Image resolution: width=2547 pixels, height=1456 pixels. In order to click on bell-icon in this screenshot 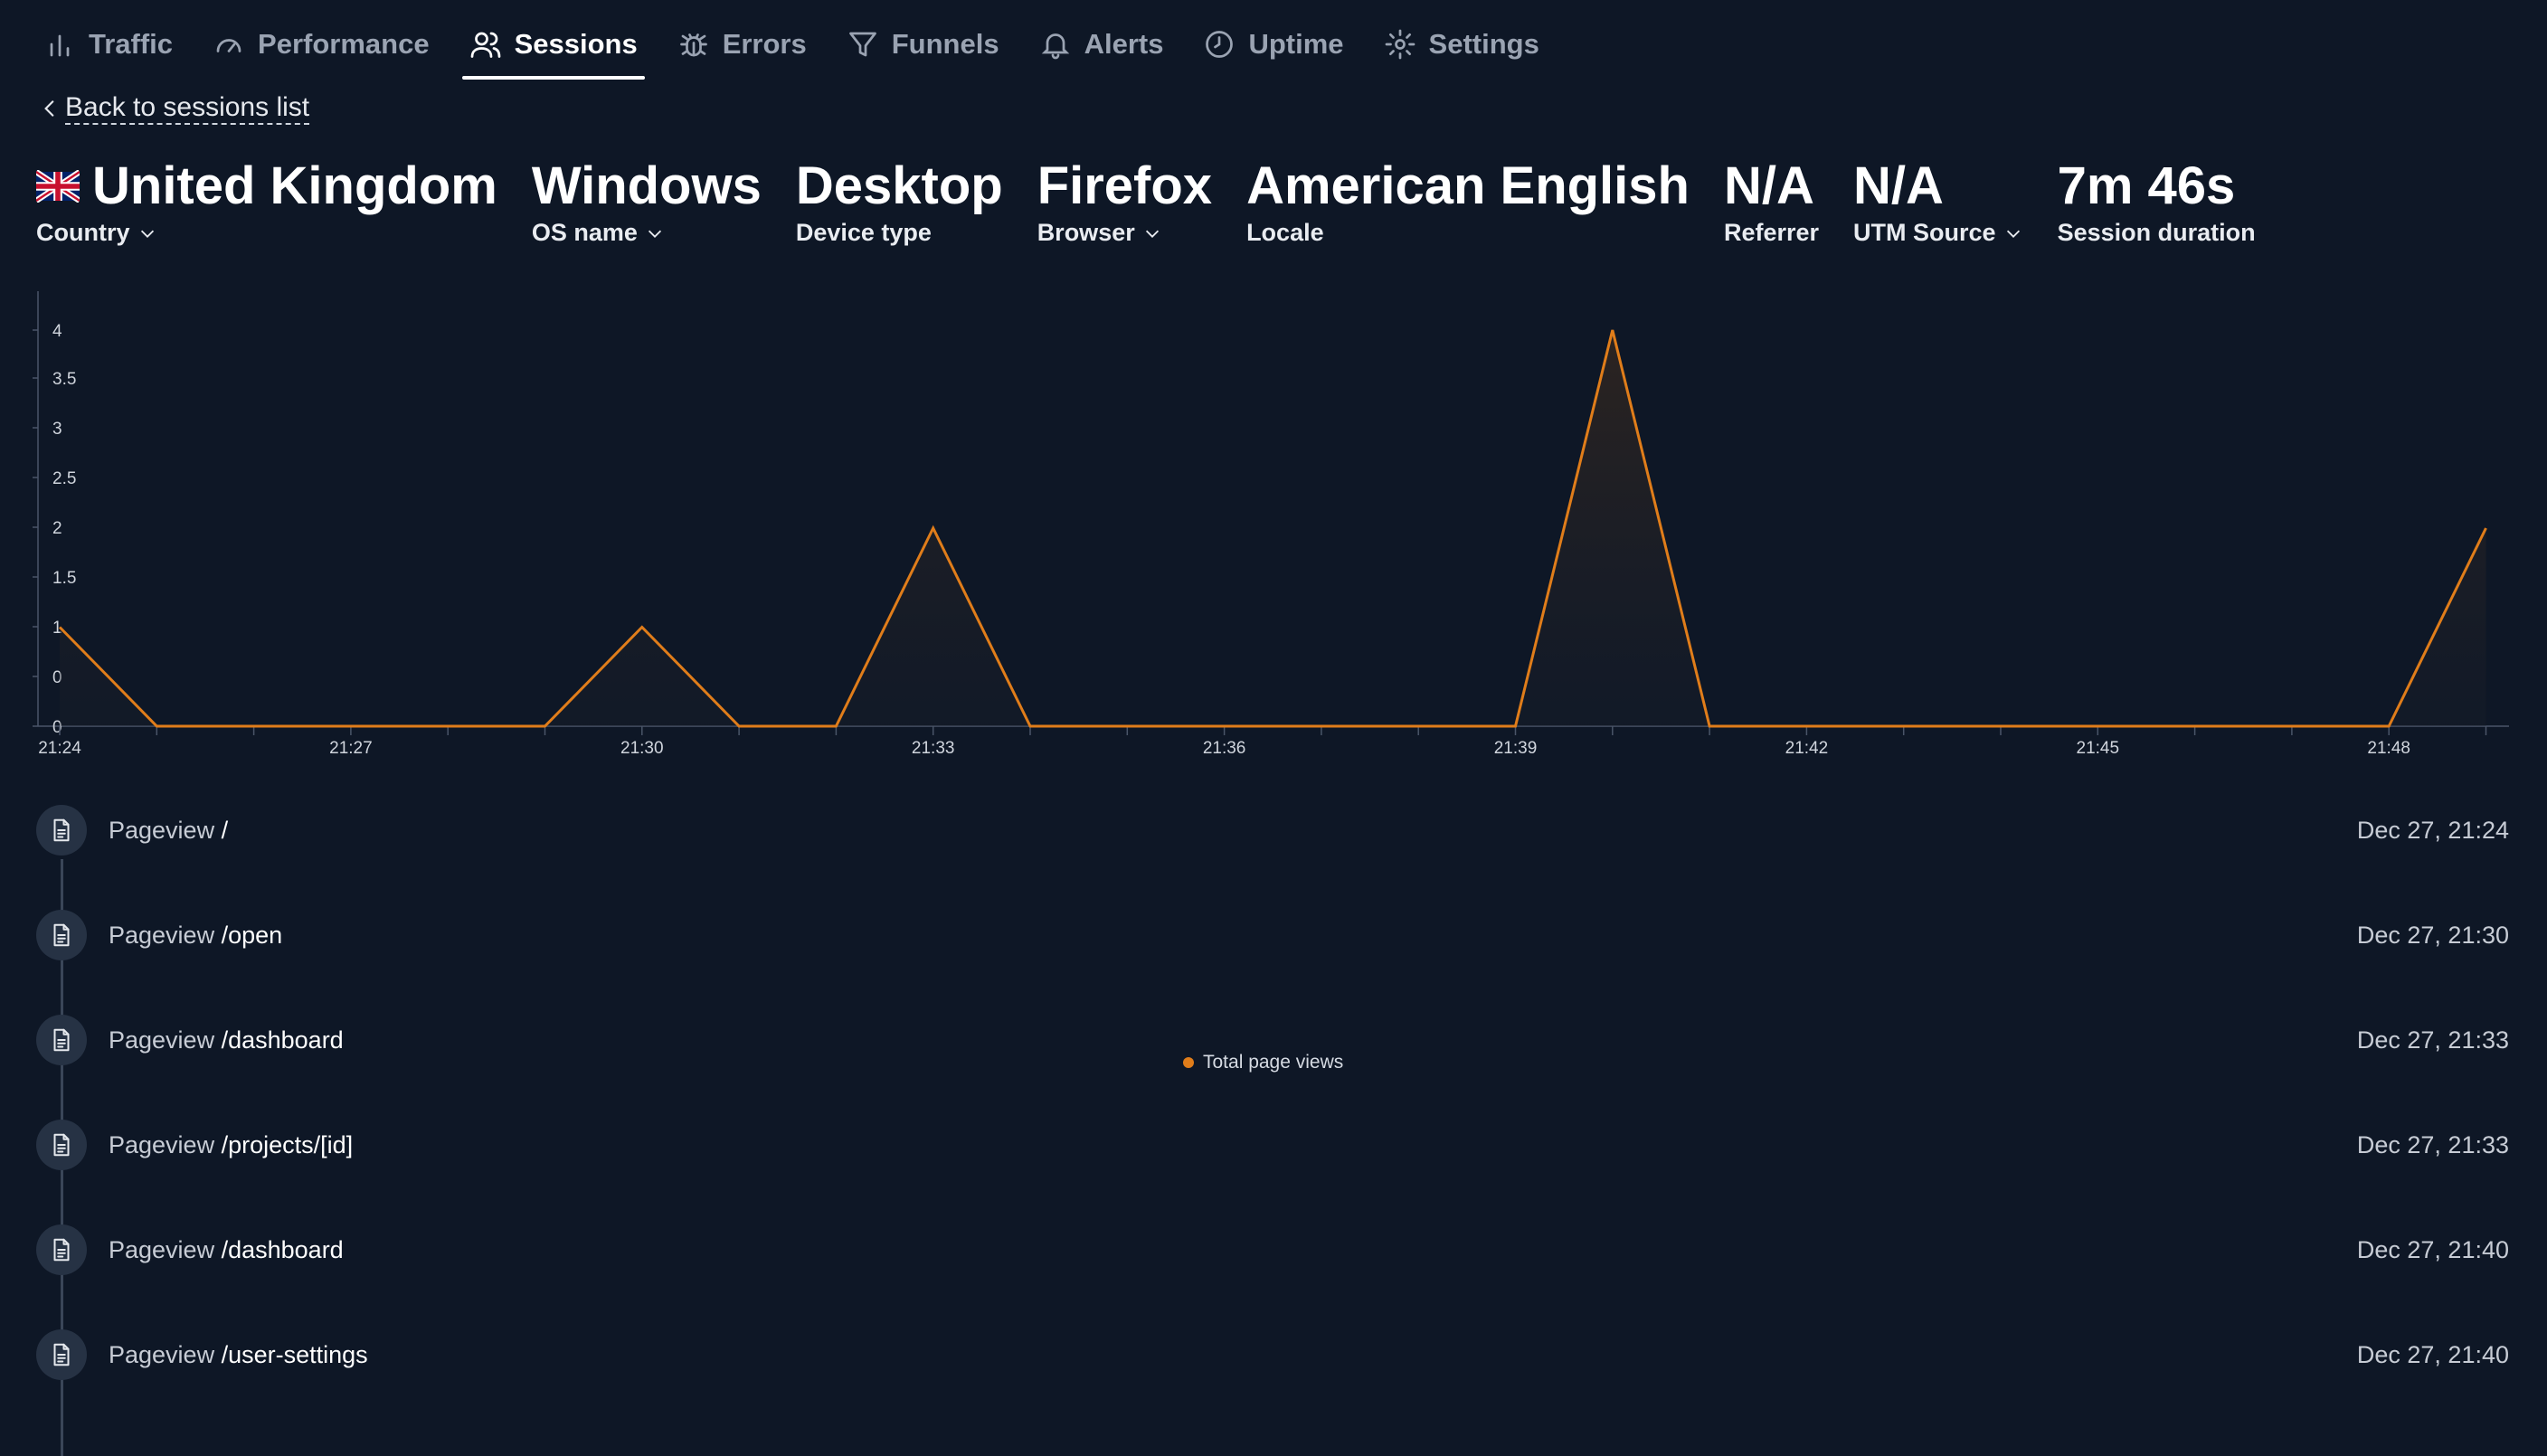, I will do `click(1055, 45)`.